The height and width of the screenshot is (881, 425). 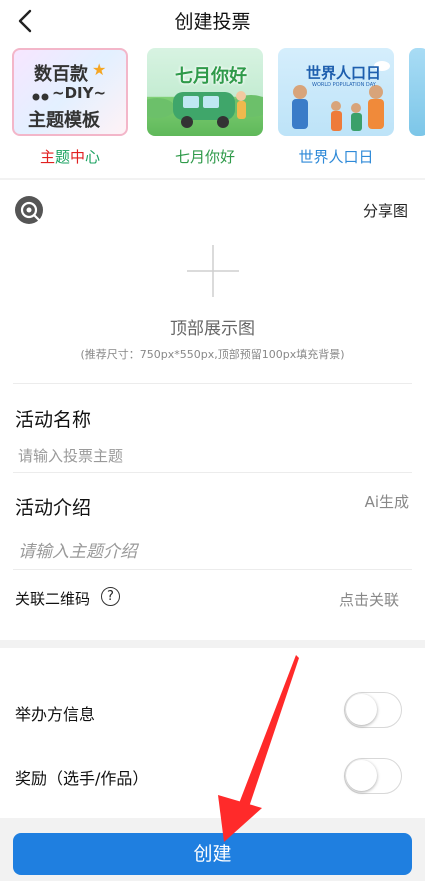 What do you see at coordinates (53, 508) in the screenshot?
I see `activity-intro-label: 活动介绍` at bounding box center [53, 508].